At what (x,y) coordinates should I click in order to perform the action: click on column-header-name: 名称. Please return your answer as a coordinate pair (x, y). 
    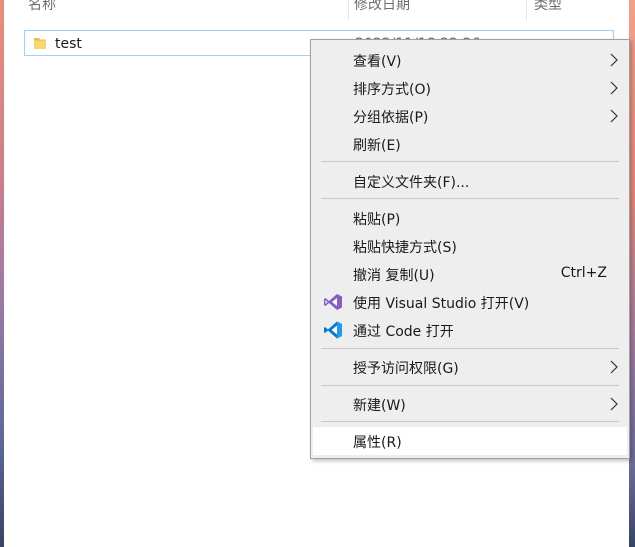
    Looking at the image, I should click on (42, 9).